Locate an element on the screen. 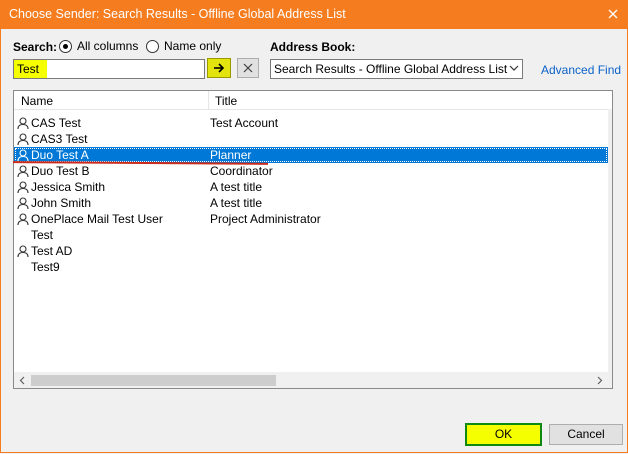 Image resolution: width=628 pixels, height=454 pixels. row-title: Project Administrator is located at coordinates (265, 219).